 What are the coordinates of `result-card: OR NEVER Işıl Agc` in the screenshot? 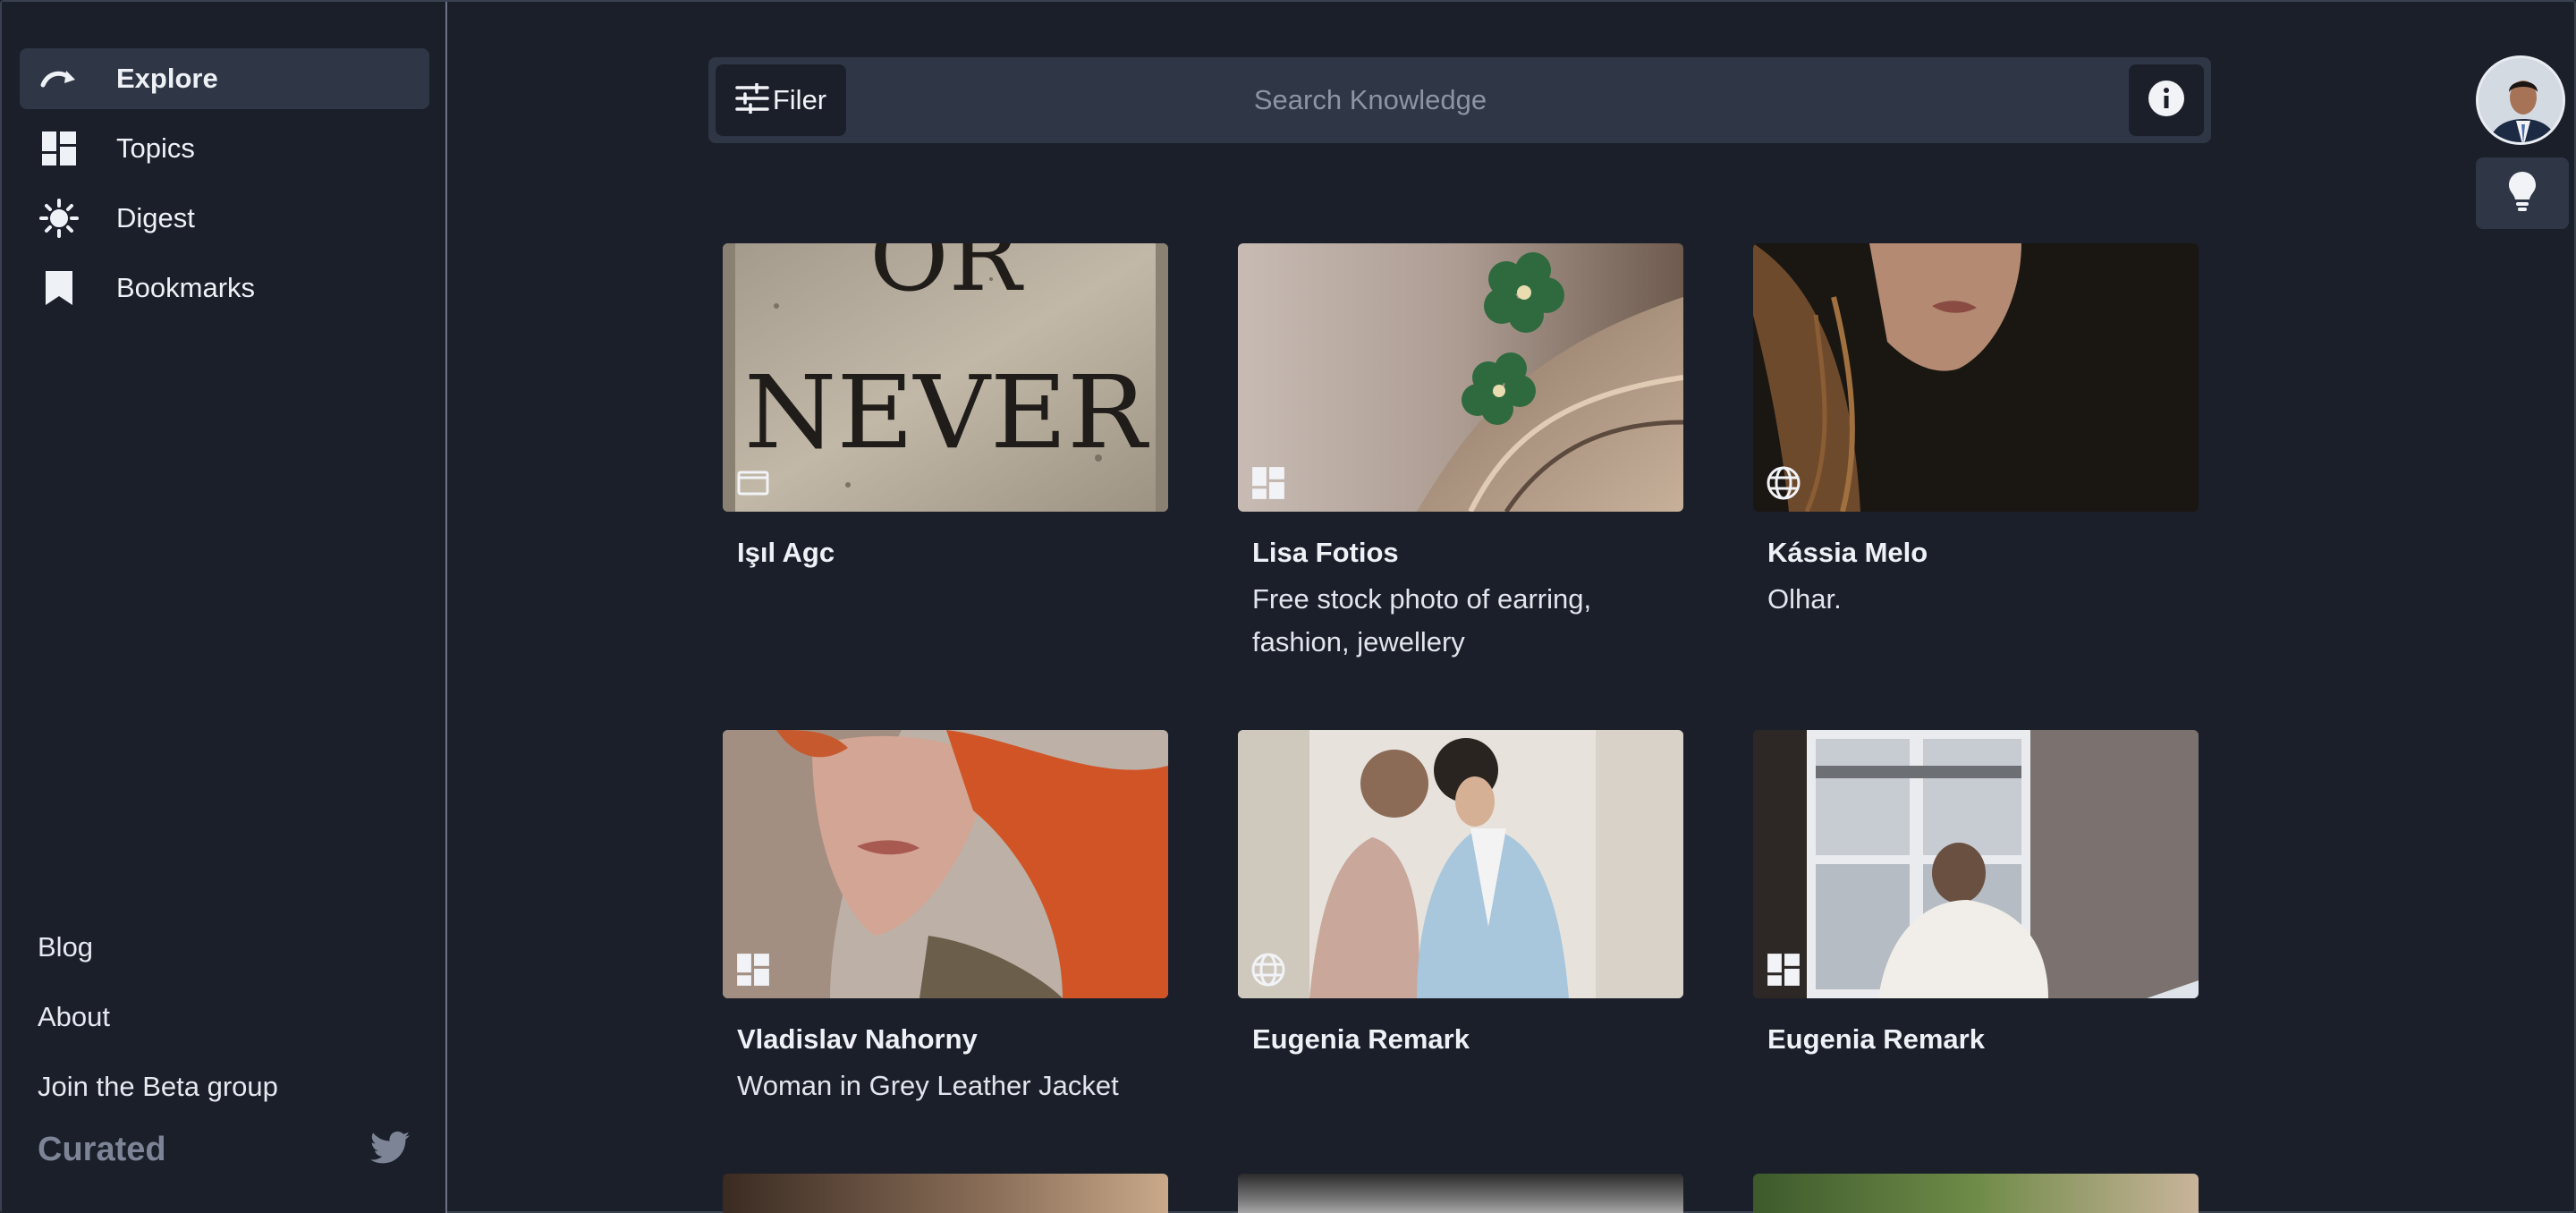 It's located at (945, 406).